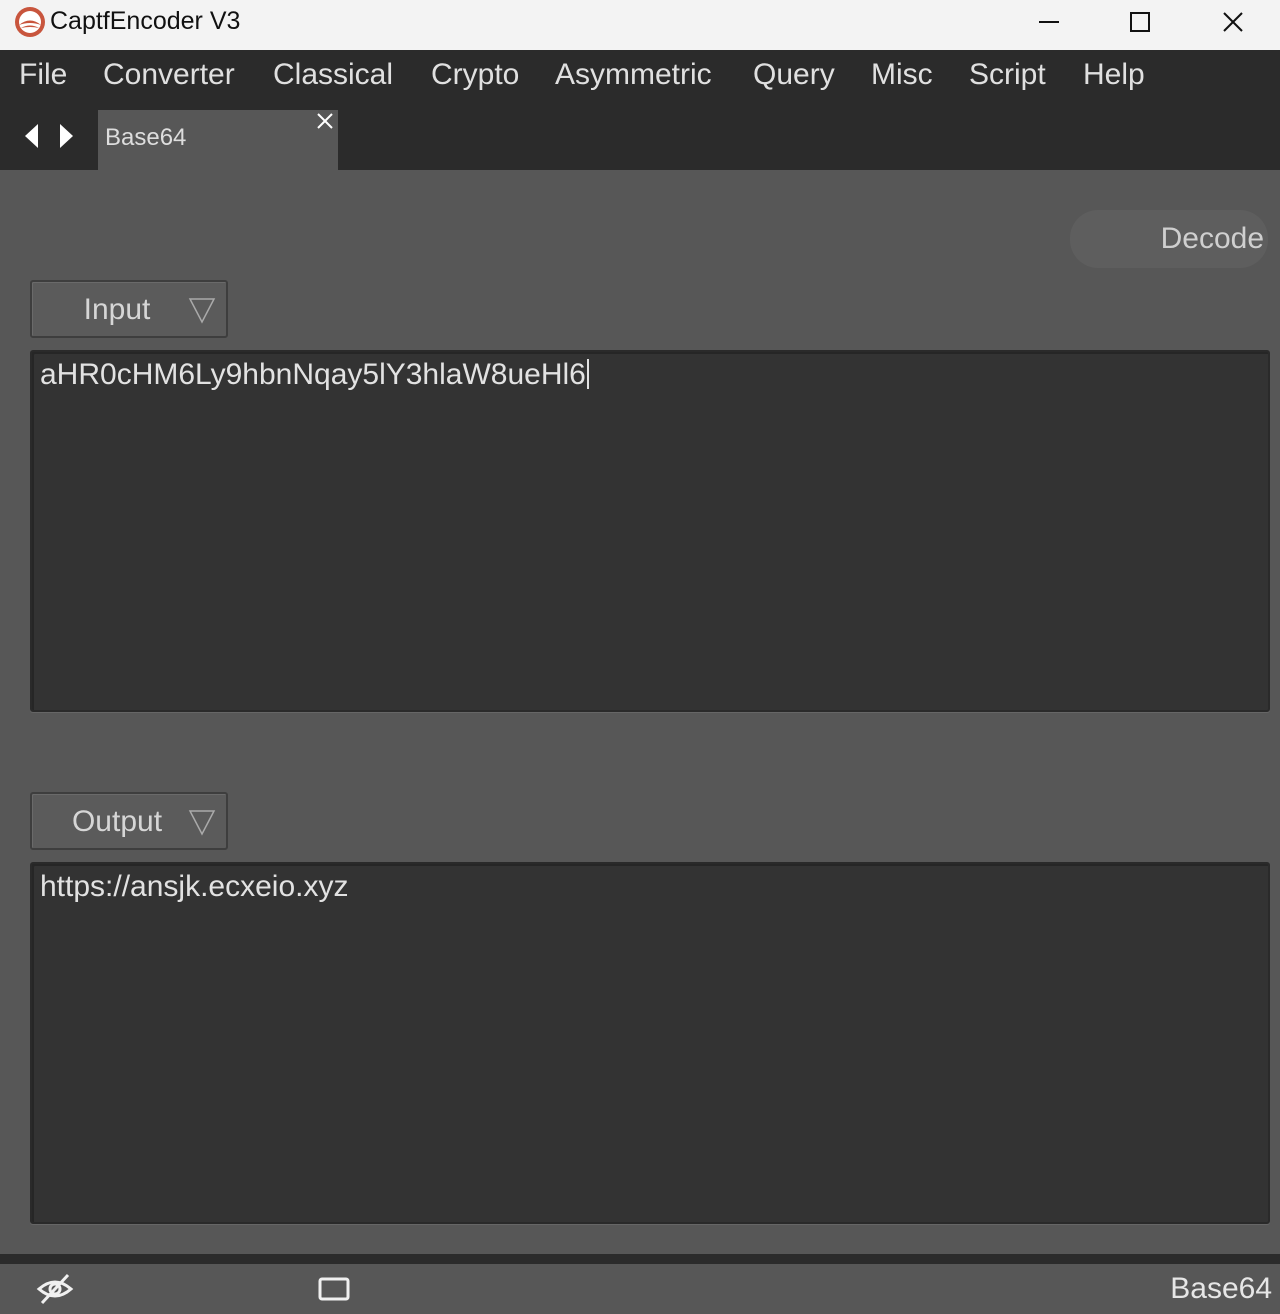  What do you see at coordinates (218, 140) in the screenshot?
I see `tab-base64: Base64` at bounding box center [218, 140].